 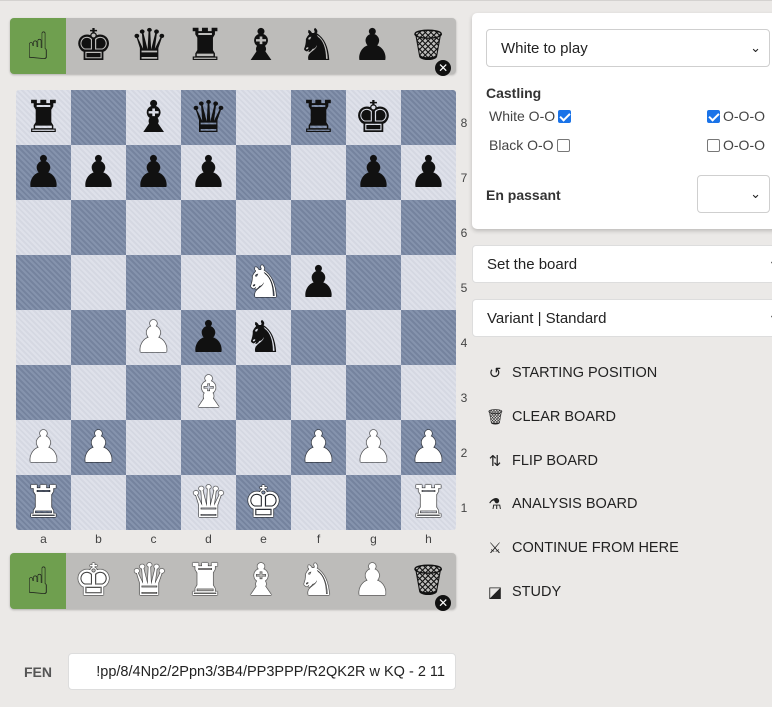 I want to click on study-button: ◪ STUDY, so click(x=523, y=592).